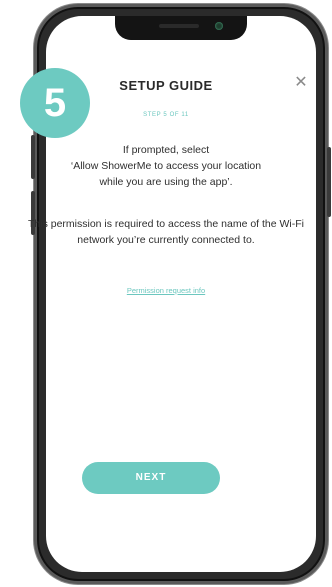 This screenshot has width=332, height=587. I want to click on instruction-line-2: ‘Allow ShowerMe to access your location, so click(166, 166).